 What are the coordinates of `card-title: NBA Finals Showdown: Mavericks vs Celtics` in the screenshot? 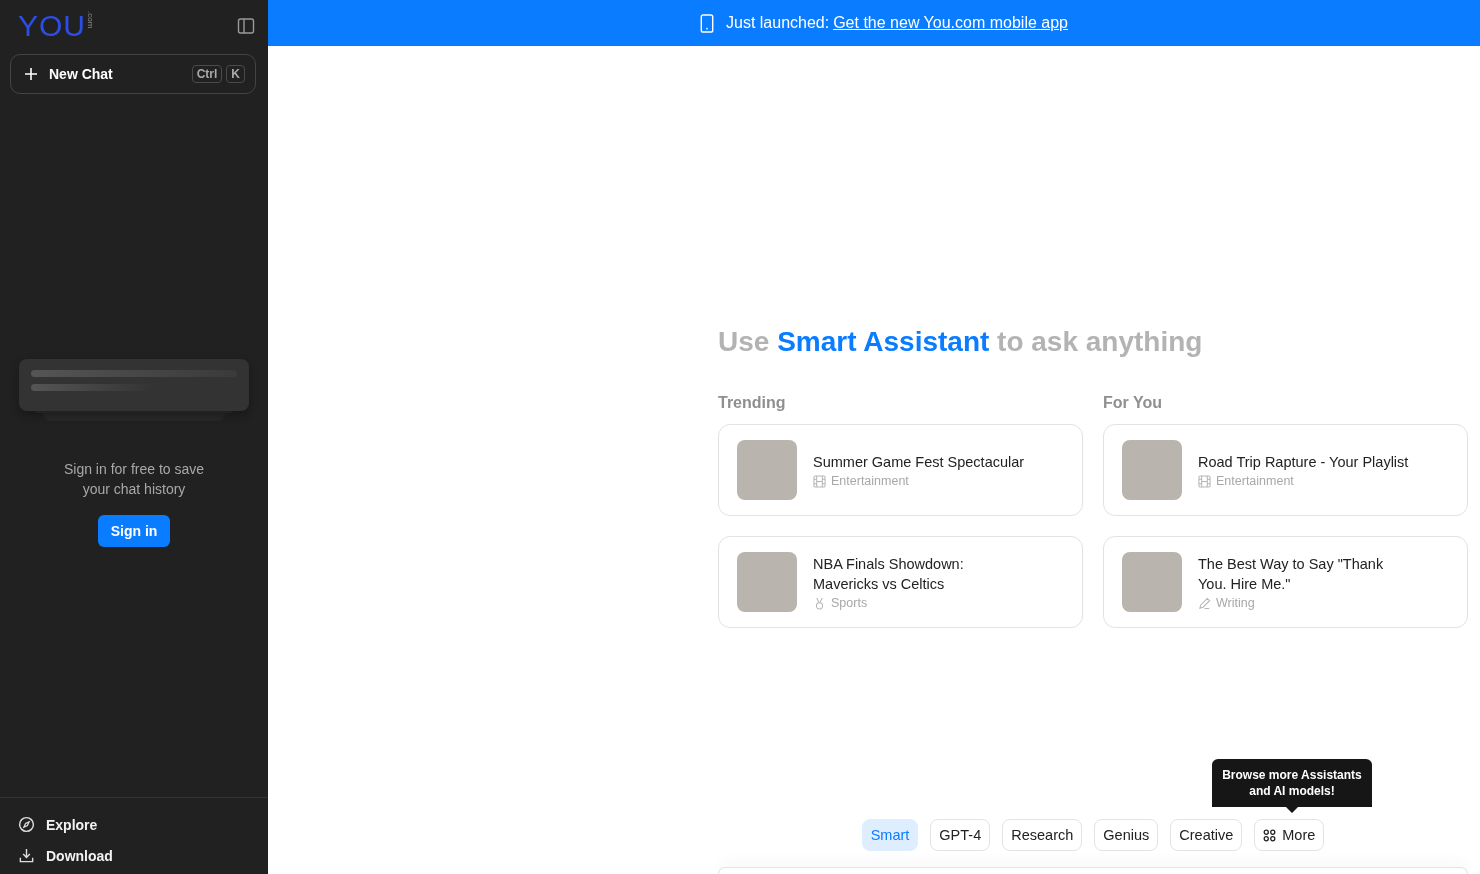 It's located at (889, 574).